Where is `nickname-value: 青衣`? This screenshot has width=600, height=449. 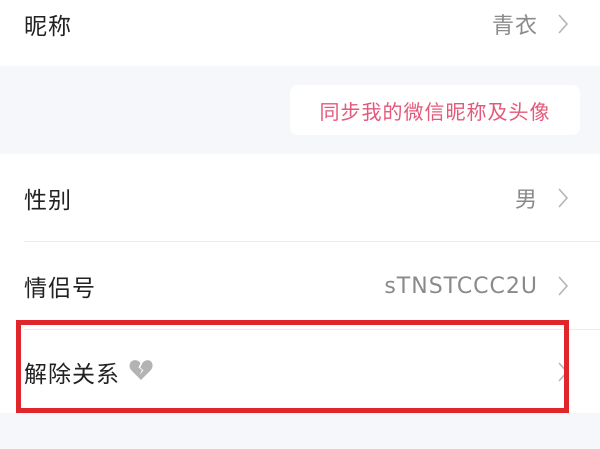
nickname-value: 青衣 is located at coordinates (514, 26).